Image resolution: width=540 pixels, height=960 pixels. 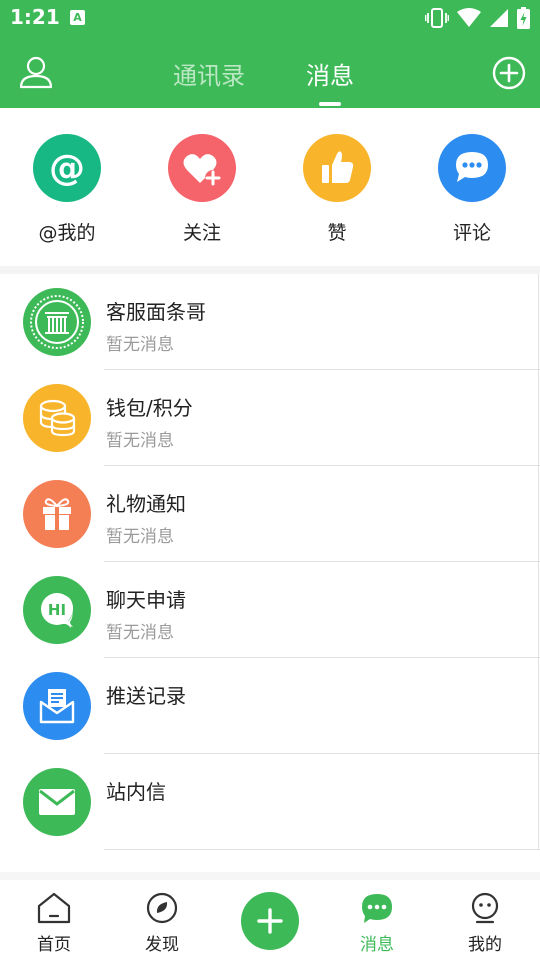 What do you see at coordinates (322, 849) in the screenshot?
I see `row-divider` at bounding box center [322, 849].